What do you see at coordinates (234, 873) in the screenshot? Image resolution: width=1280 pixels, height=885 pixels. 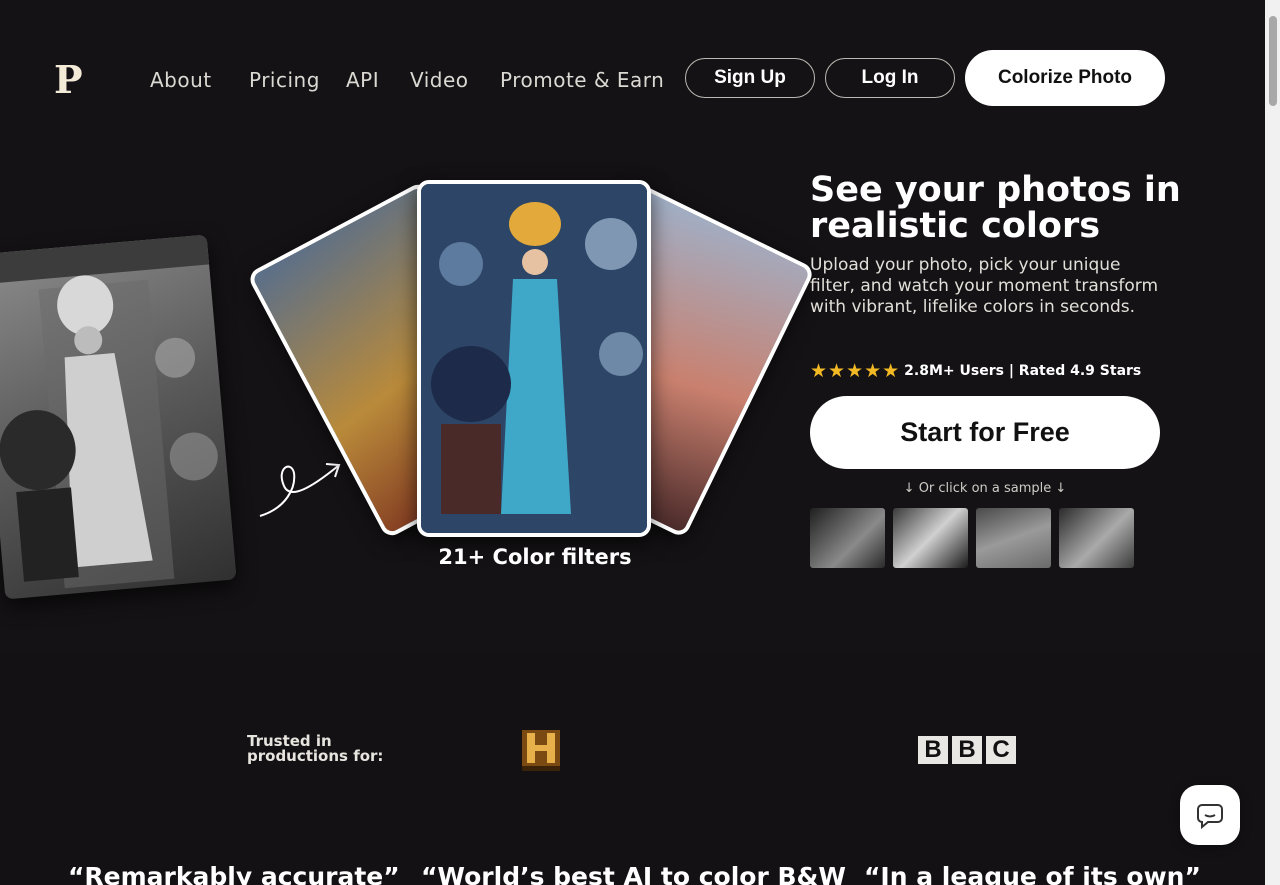 I see `quote-1: “Remarkably accurate”` at bounding box center [234, 873].